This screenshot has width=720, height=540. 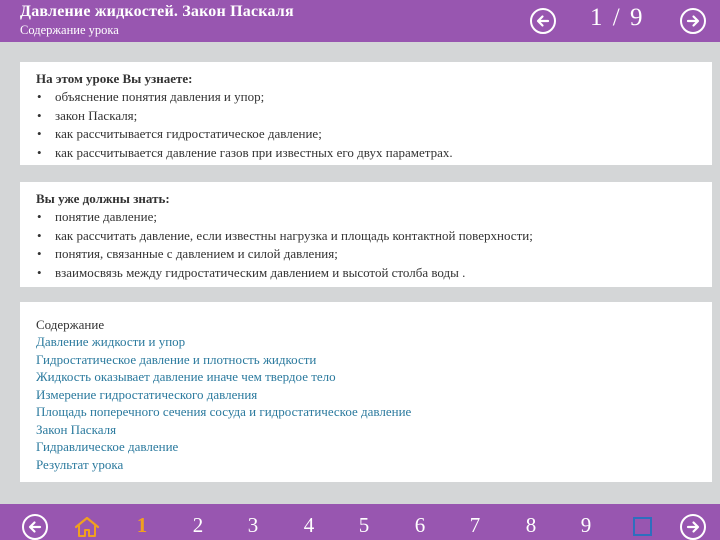 I want to click on page-link-8: 8, so click(x=531, y=525).